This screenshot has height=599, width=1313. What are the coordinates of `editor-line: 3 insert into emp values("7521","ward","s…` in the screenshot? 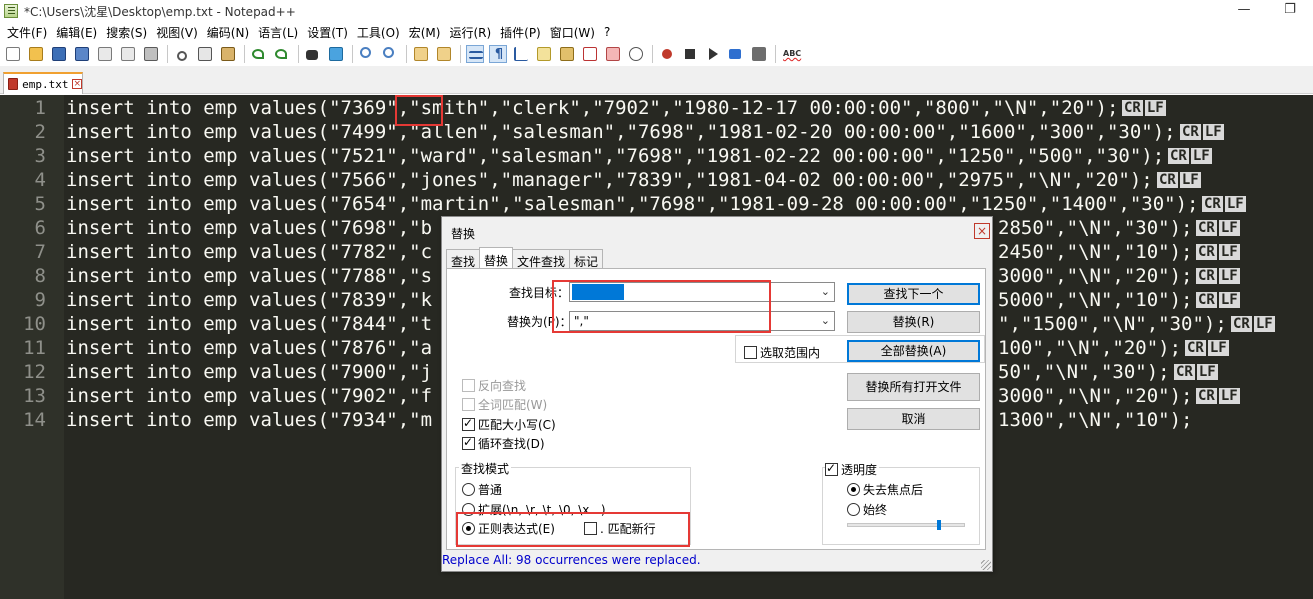 It's located at (656, 156).